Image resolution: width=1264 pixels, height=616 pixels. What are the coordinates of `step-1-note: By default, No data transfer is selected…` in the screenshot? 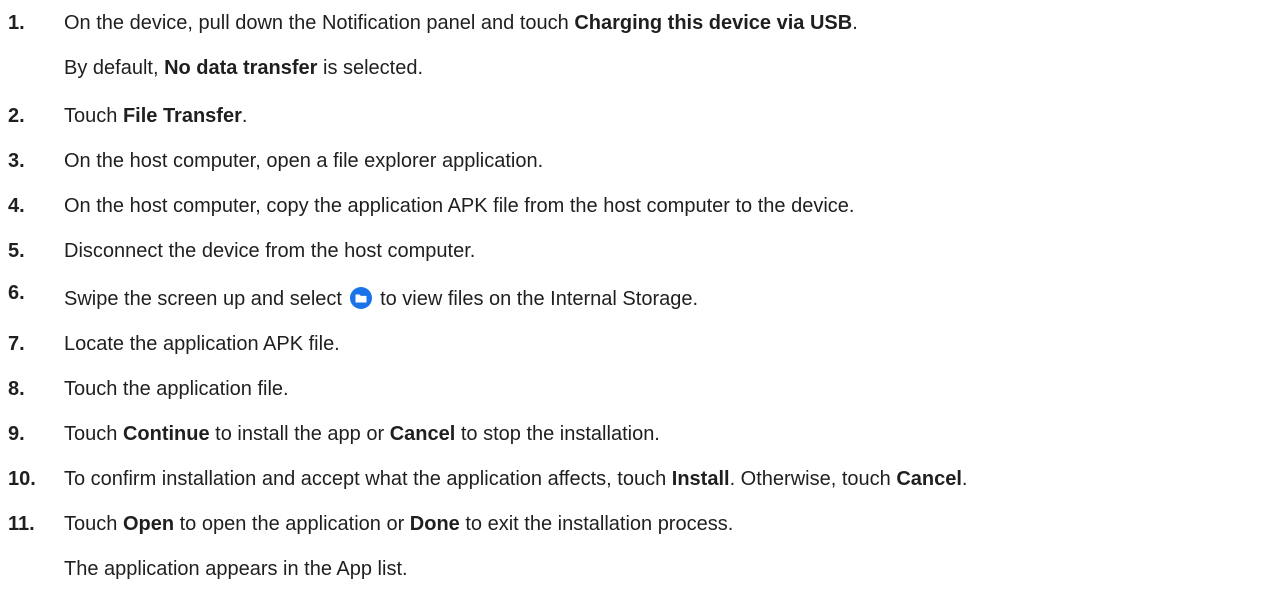 It's located at (244, 68).